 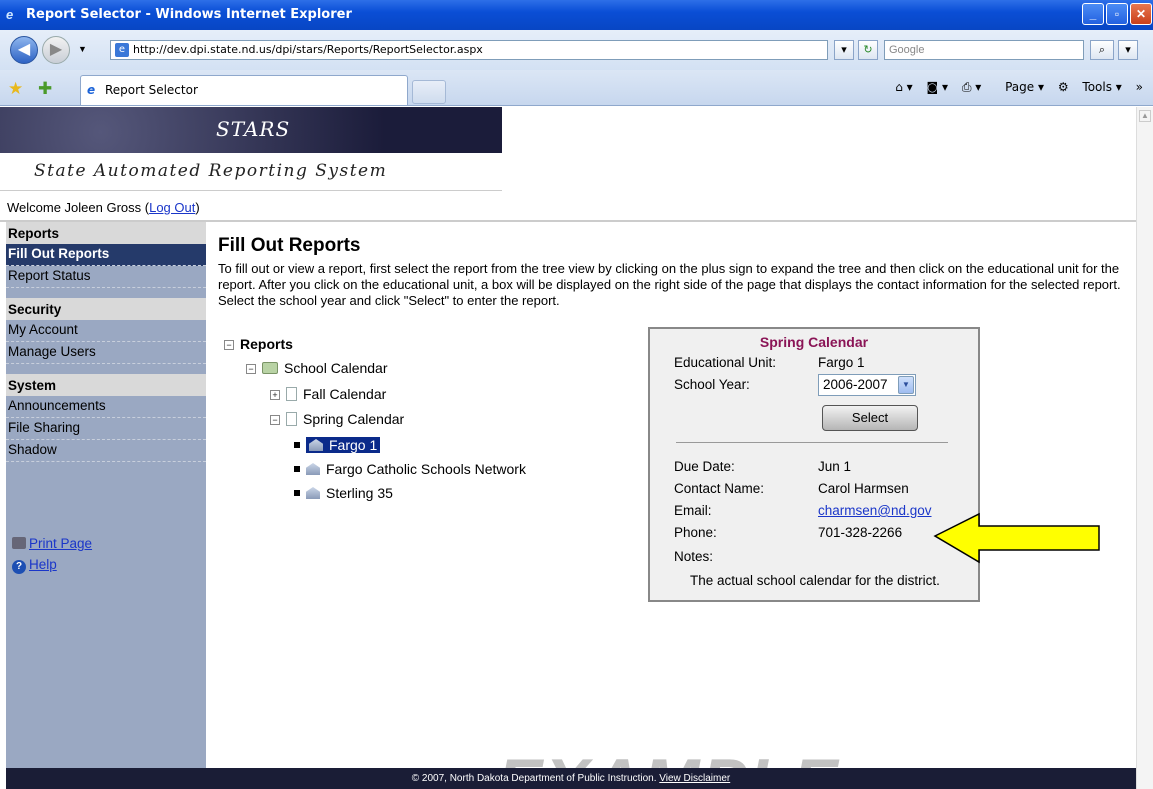 I want to click on sidebar-links: Print Page ? Help, so click(x=52, y=558).